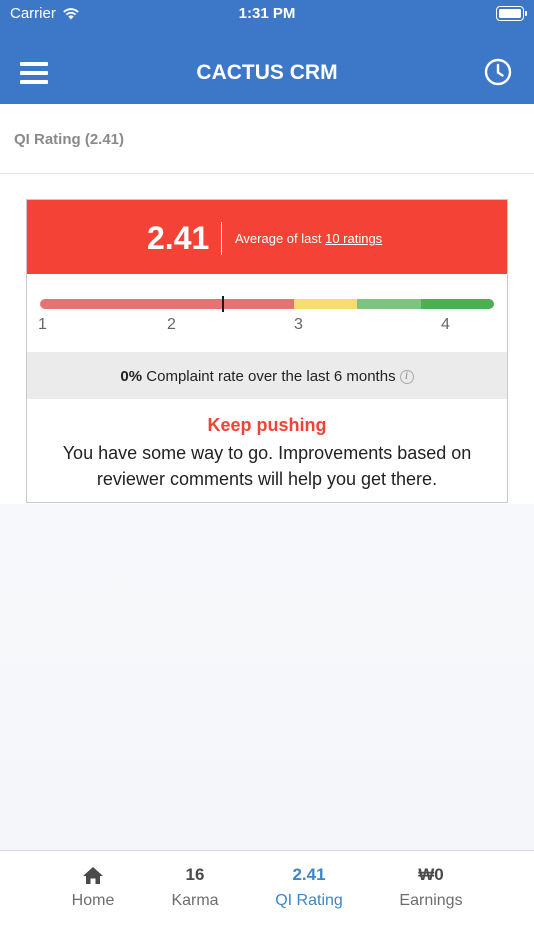 Image resolution: width=534 pixels, height=950 pixels. I want to click on scale-label-2: 2, so click(171, 324).